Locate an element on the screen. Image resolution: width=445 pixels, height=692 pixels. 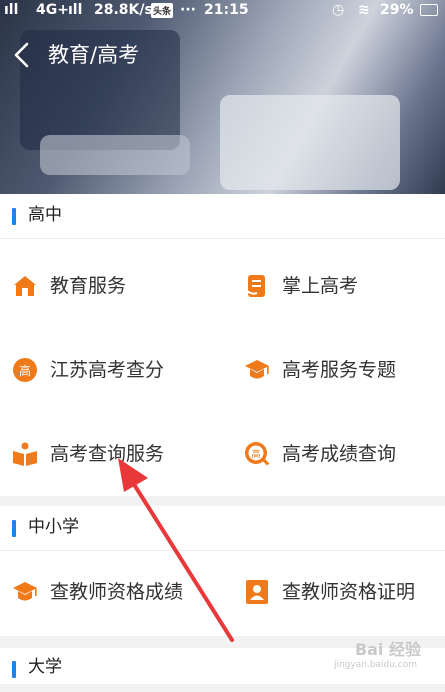
menu-item-gaokao-query-services: 高考查询服务 is located at coordinates (117, 455).